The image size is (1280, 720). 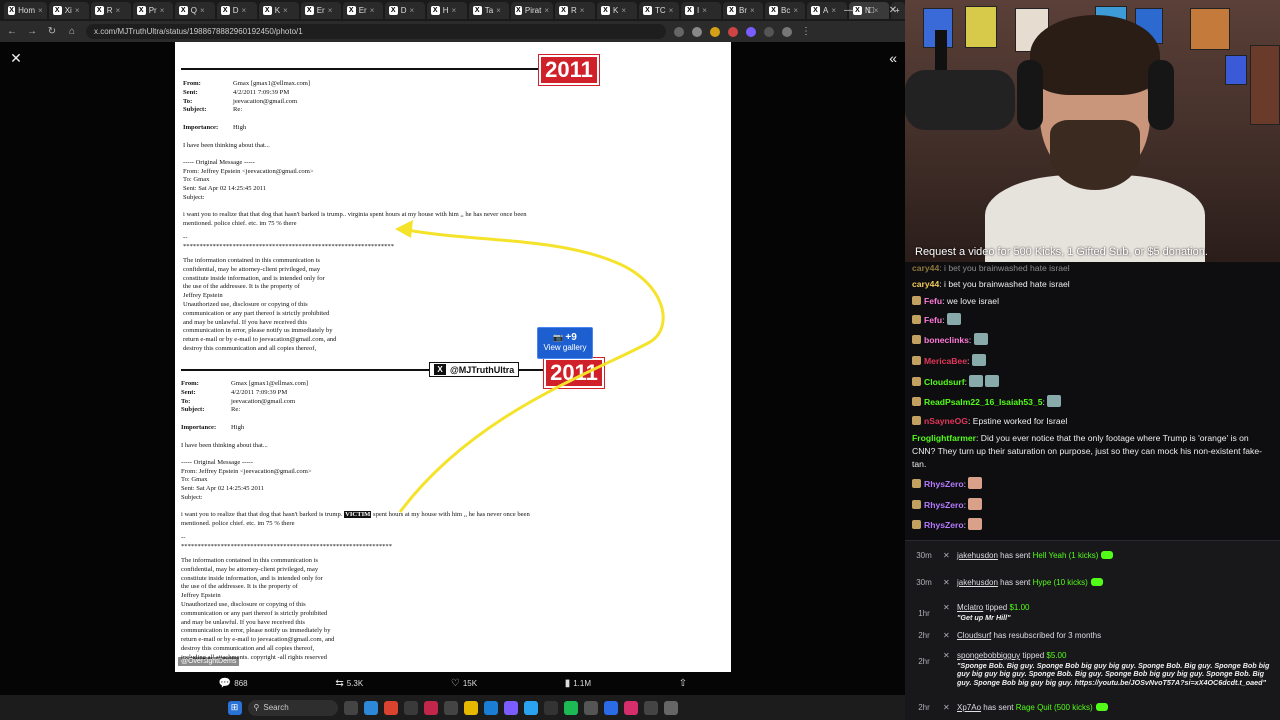 I want to click on browser-tab: X H ×, so click(x=446, y=10).